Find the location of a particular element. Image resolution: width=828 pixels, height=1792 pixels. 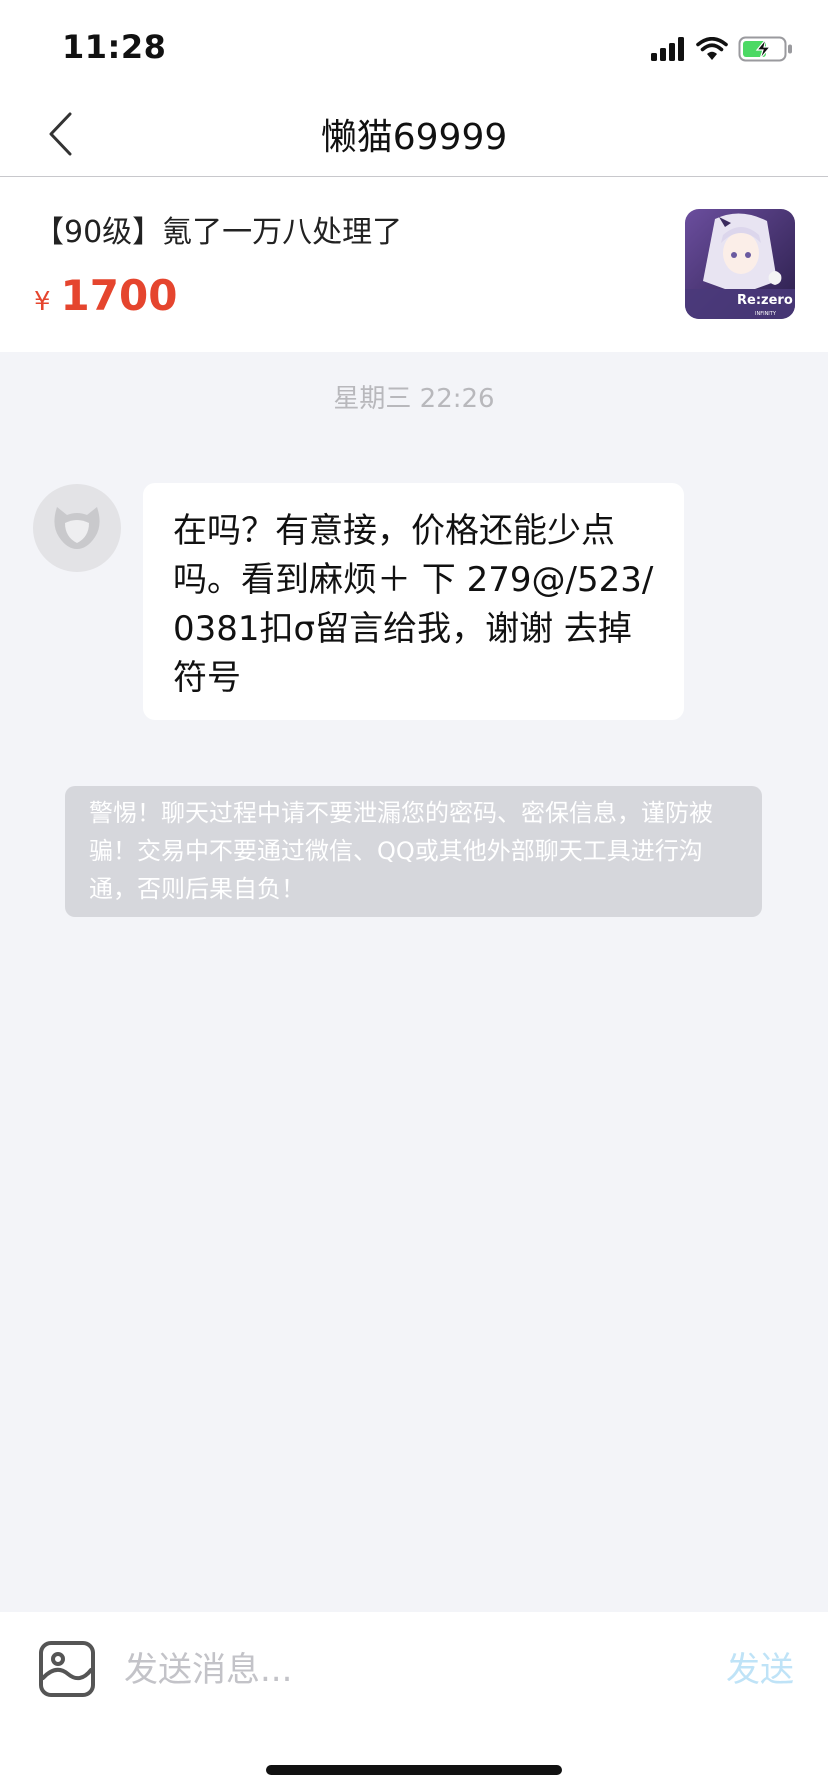

message-input is located at coordinates (404, 1670).